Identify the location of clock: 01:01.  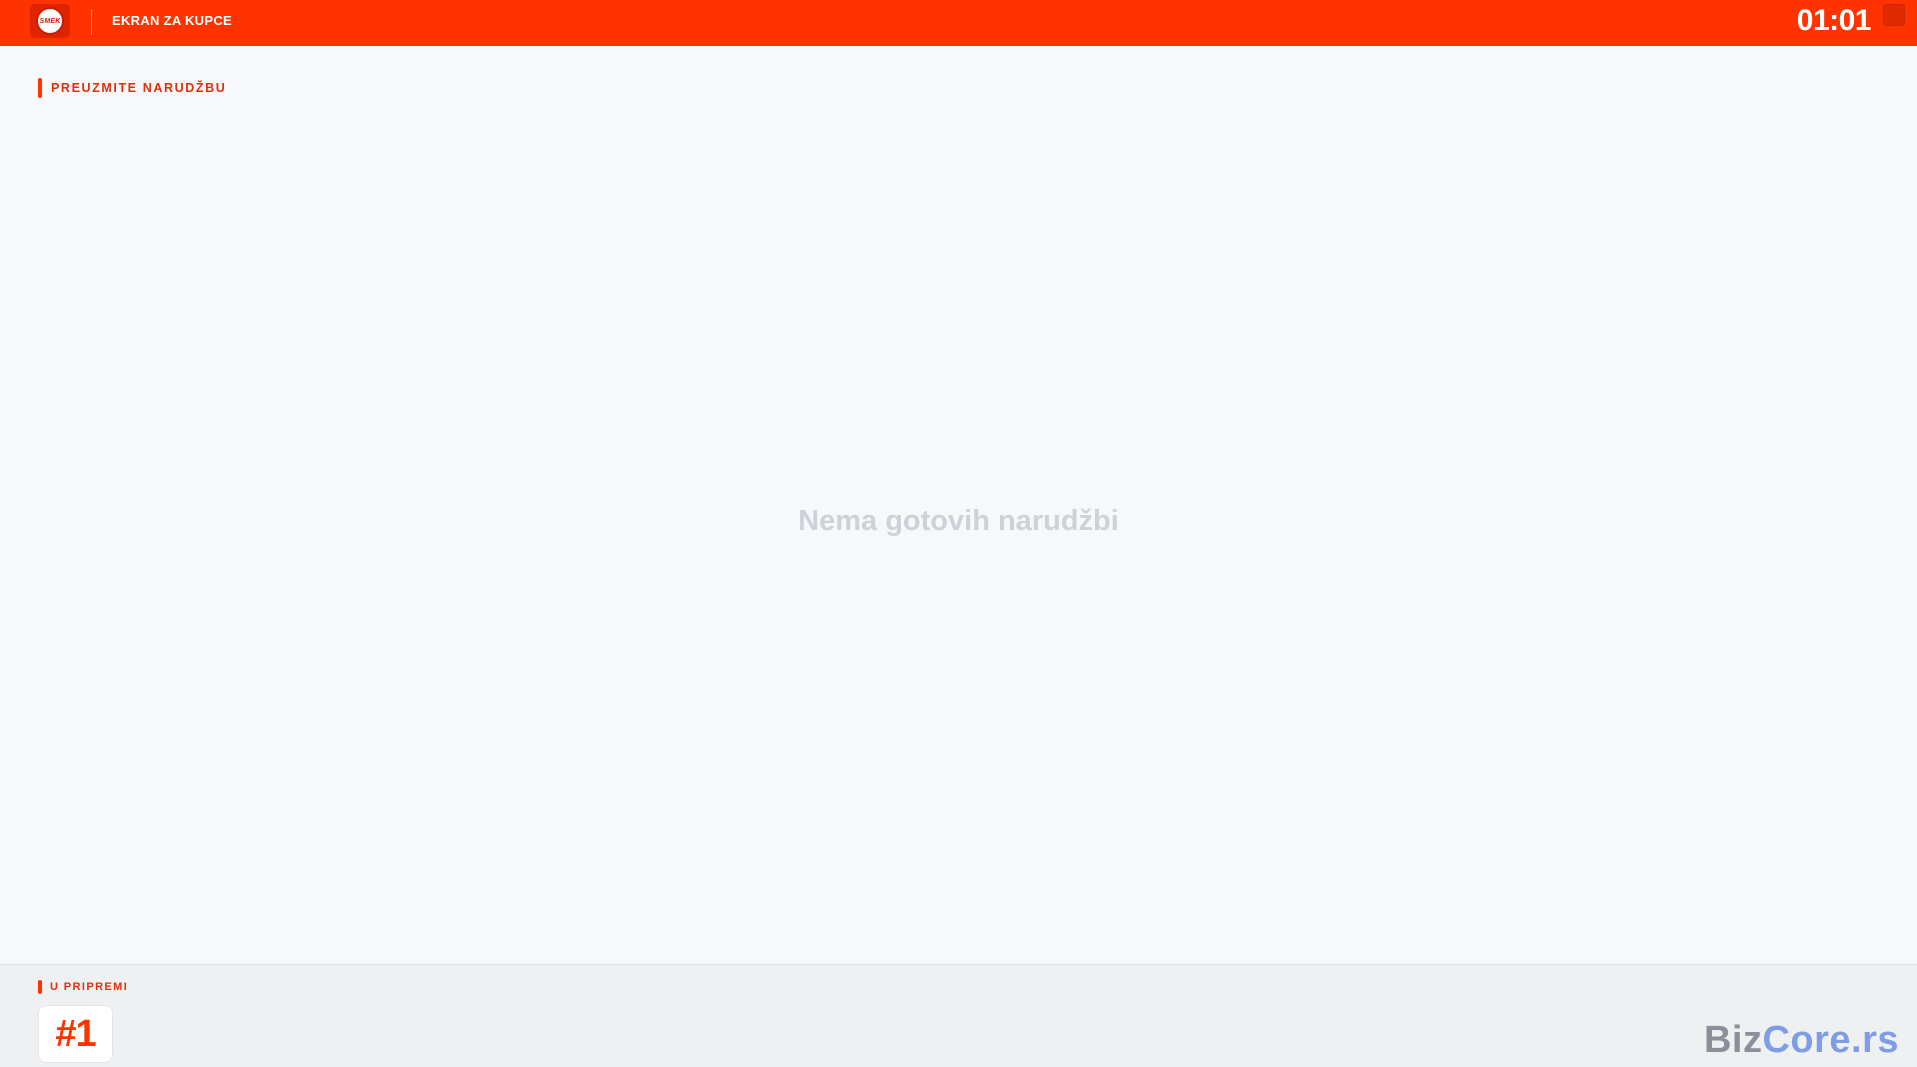
(1834, 20).